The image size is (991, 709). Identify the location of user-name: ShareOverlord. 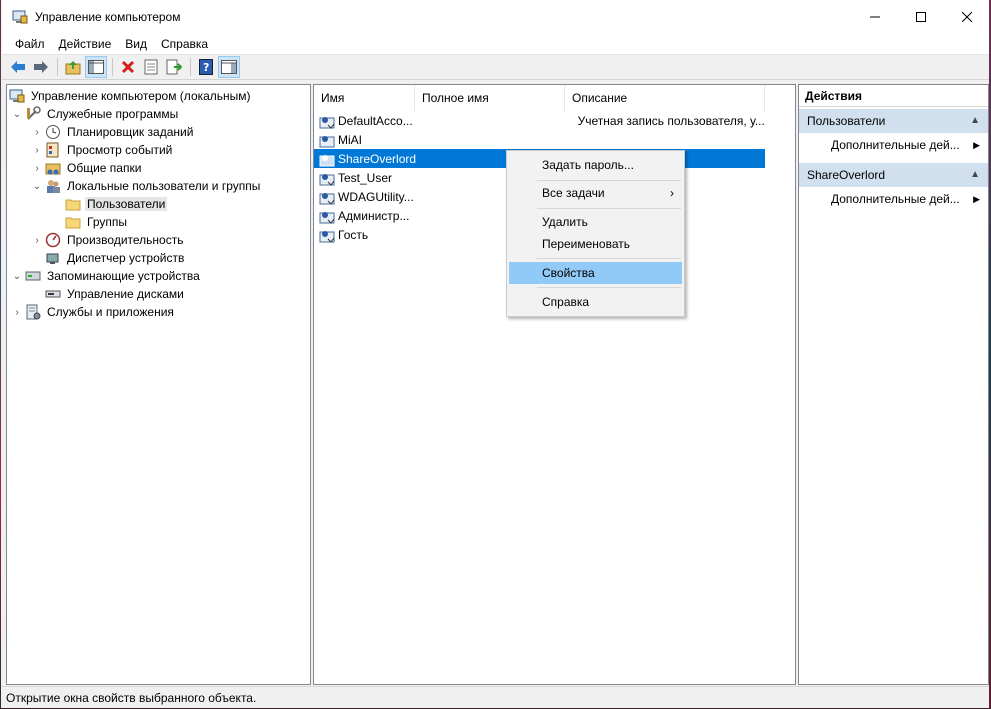
(377, 158).